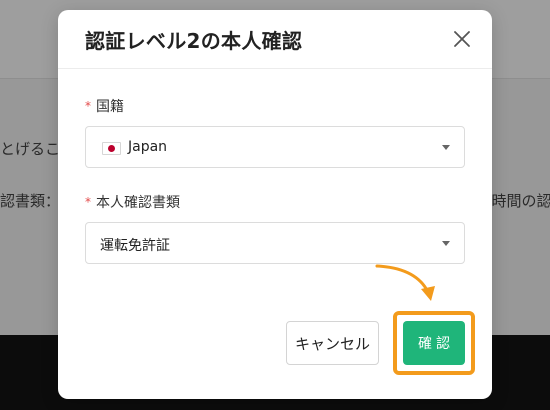 The height and width of the screenshot is (410, 550). Describe the element at coordinates (434, 343) in the screenshot. I see `confirm-button: 確認` at that location.